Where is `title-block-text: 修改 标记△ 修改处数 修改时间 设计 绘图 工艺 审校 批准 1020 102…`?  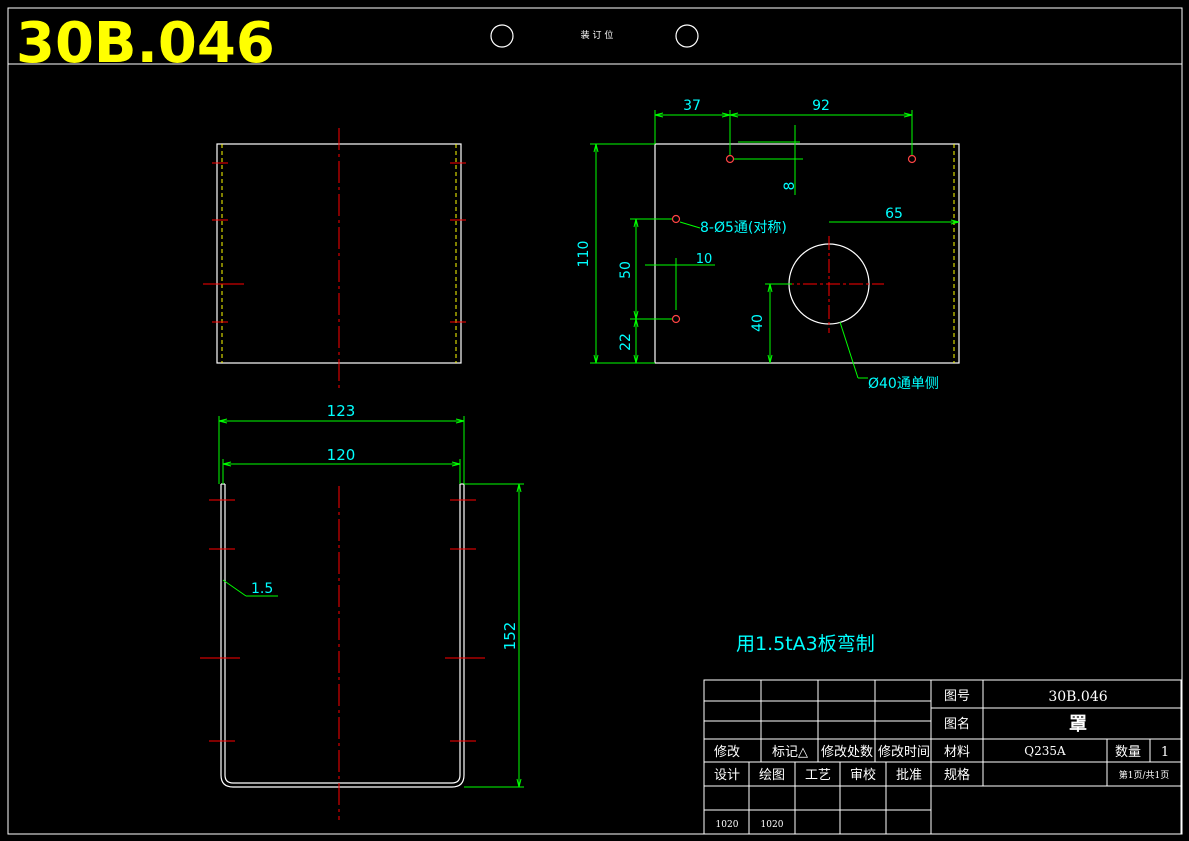
title-block-text: 修改 标记△ 修改处数 修改时间 设计 绘图 工艺 审校 批准 1020 102… is located at coordinates (941, 759).